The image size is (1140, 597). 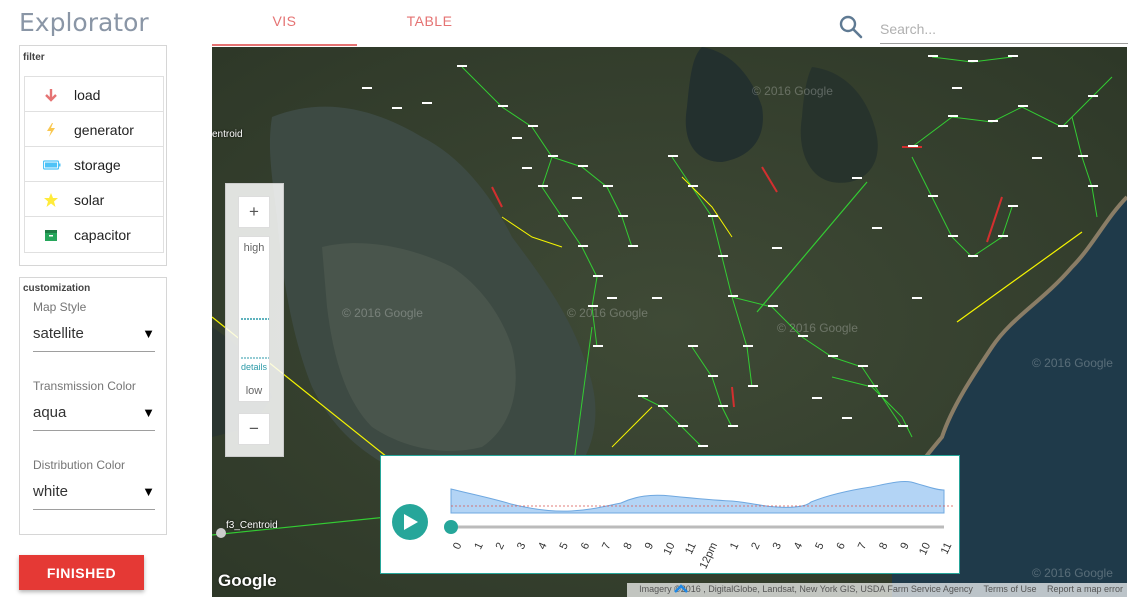 I want to click on centroid-label: entroid, so click(x=227, y=134).